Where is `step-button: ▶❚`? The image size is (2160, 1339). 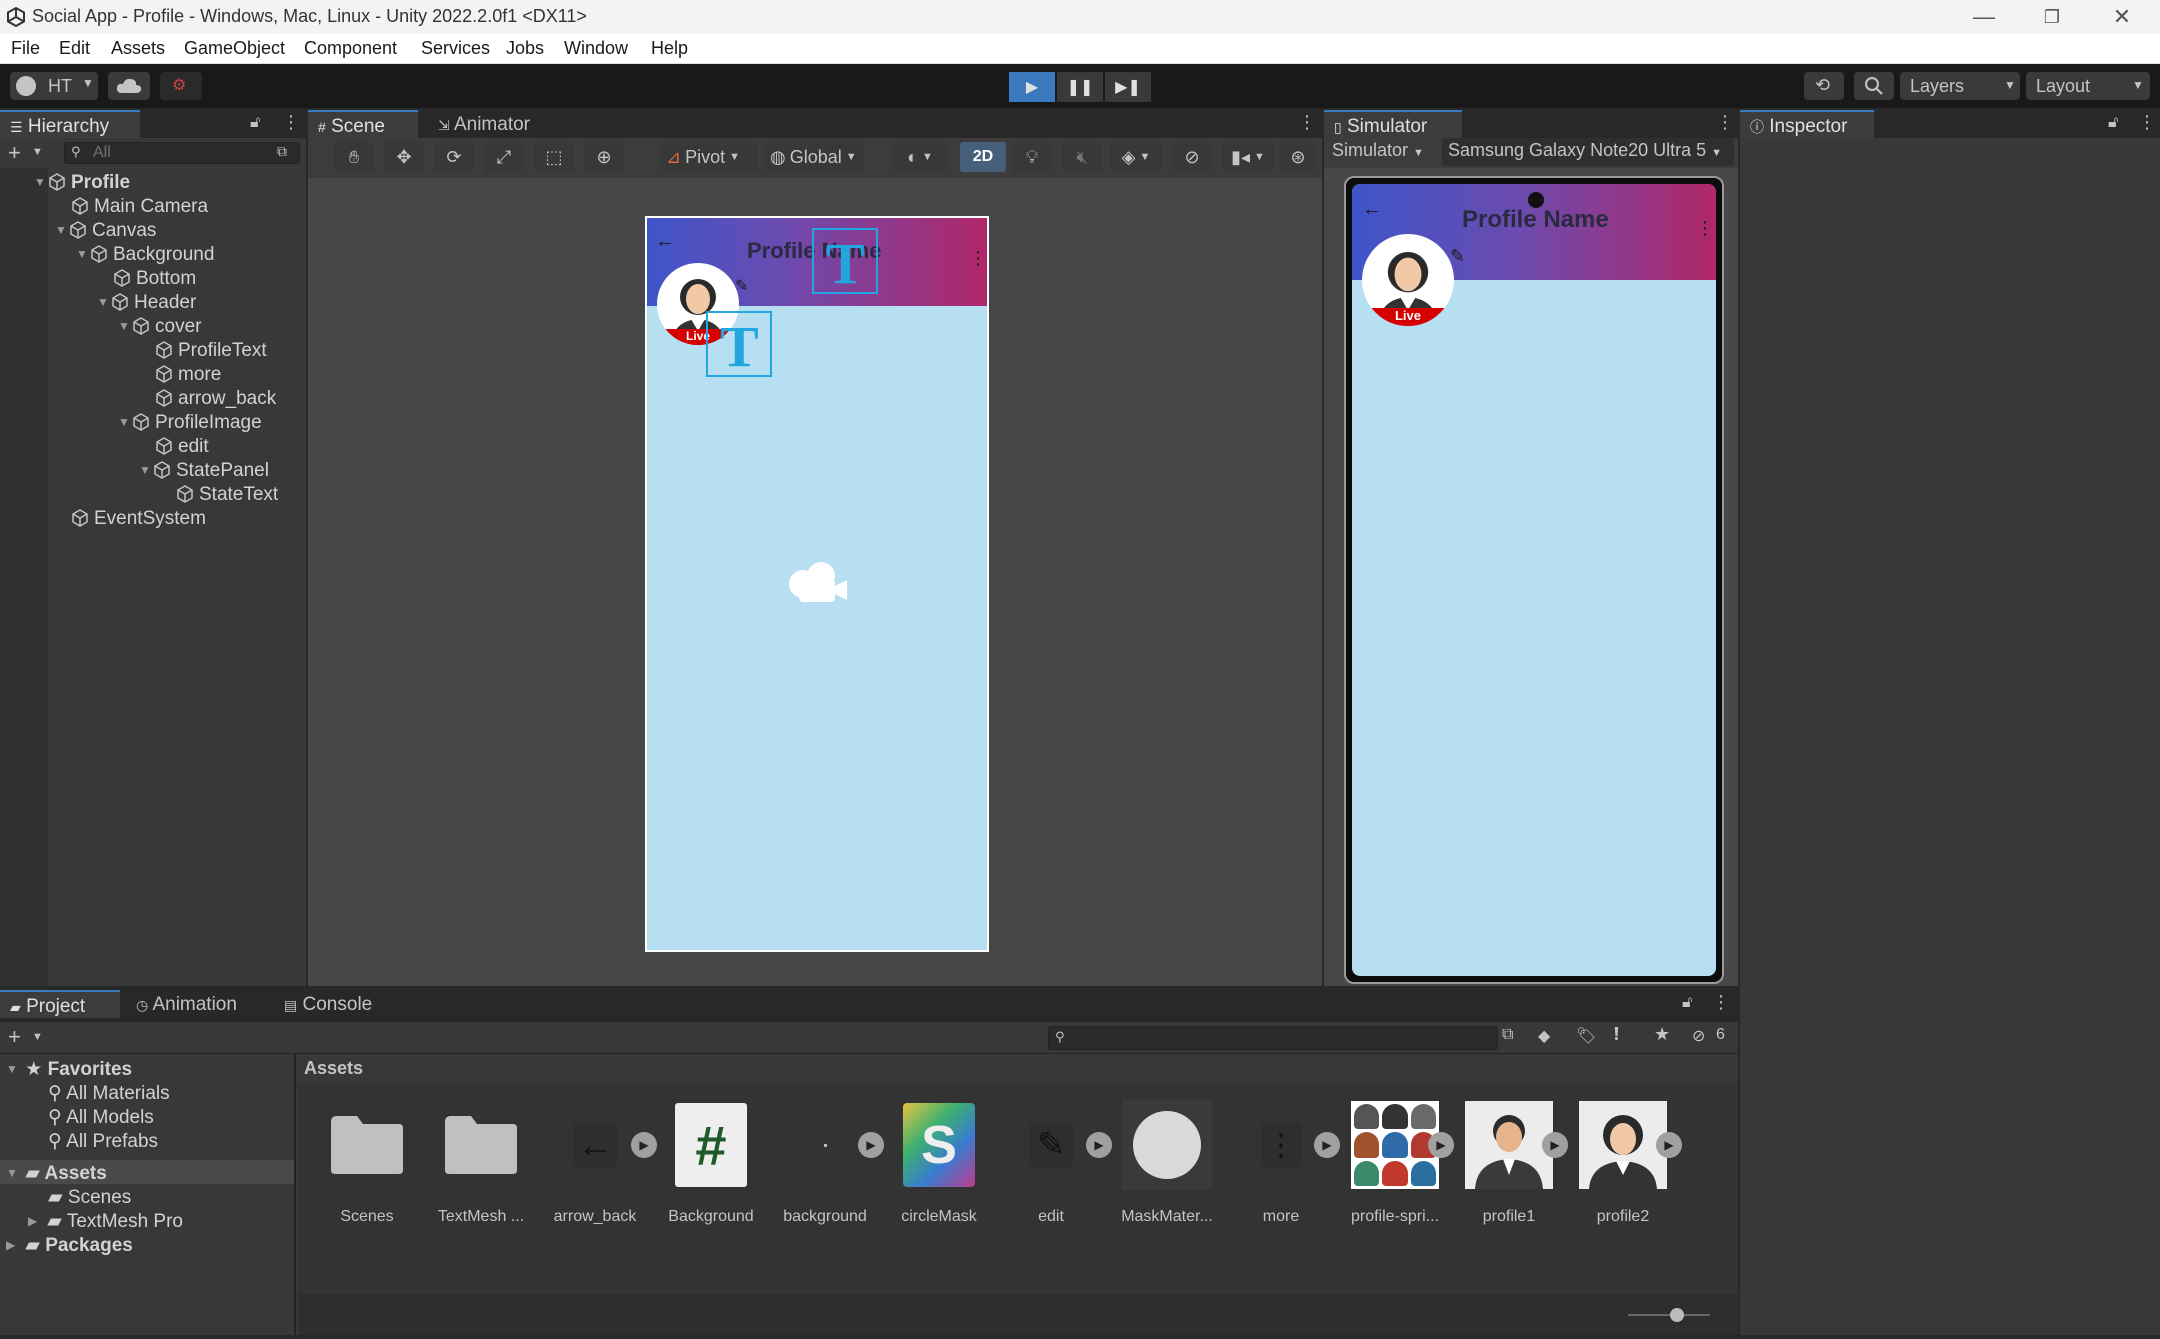 step-button: ▶❚ is located at coordinates (1128, 87).